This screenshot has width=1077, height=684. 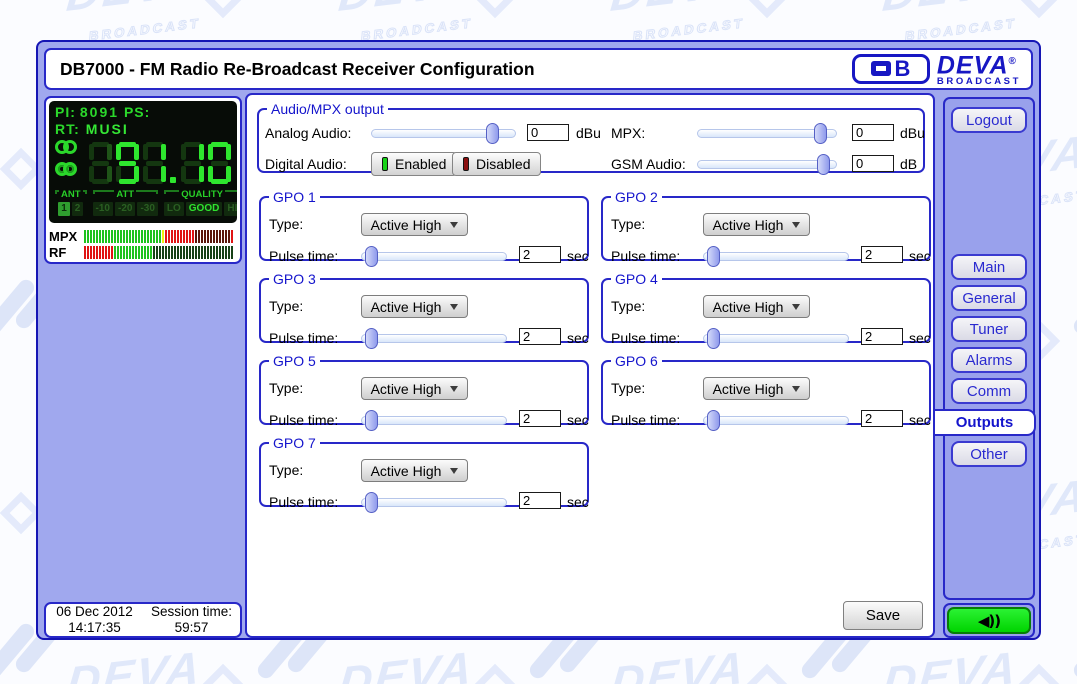 I want to click on gpo-2-type-select: Active High, so click(x=756, y=224).